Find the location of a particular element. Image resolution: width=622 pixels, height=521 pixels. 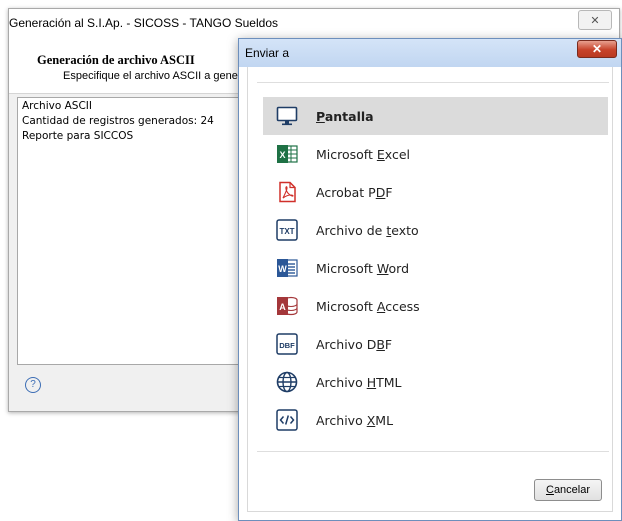

option-label: Microsoft Word is located at coordinates (363, 268).